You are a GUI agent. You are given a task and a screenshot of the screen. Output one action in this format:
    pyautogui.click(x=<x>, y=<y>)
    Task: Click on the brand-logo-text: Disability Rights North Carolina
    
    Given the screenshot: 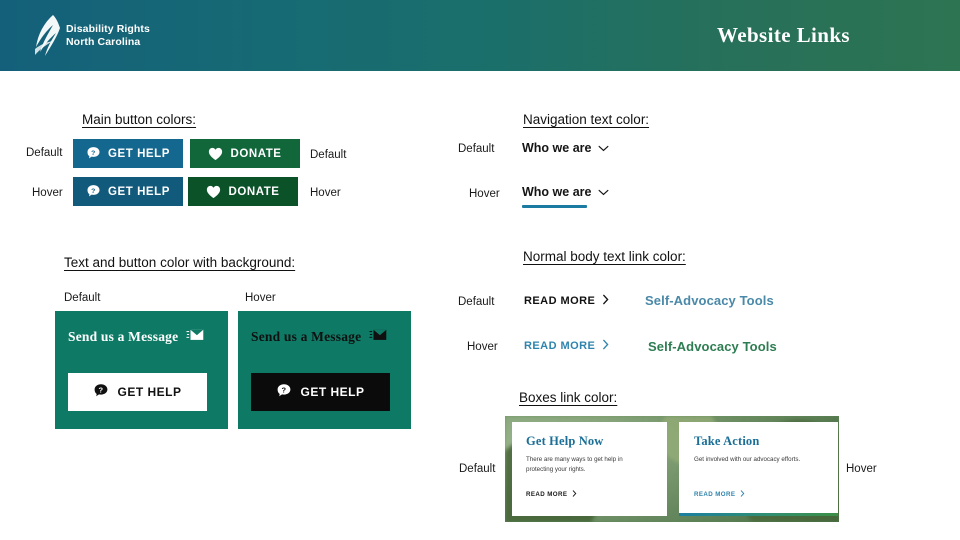 What is the action you would take?
    pyautogui.click(x=108, y=35)
    